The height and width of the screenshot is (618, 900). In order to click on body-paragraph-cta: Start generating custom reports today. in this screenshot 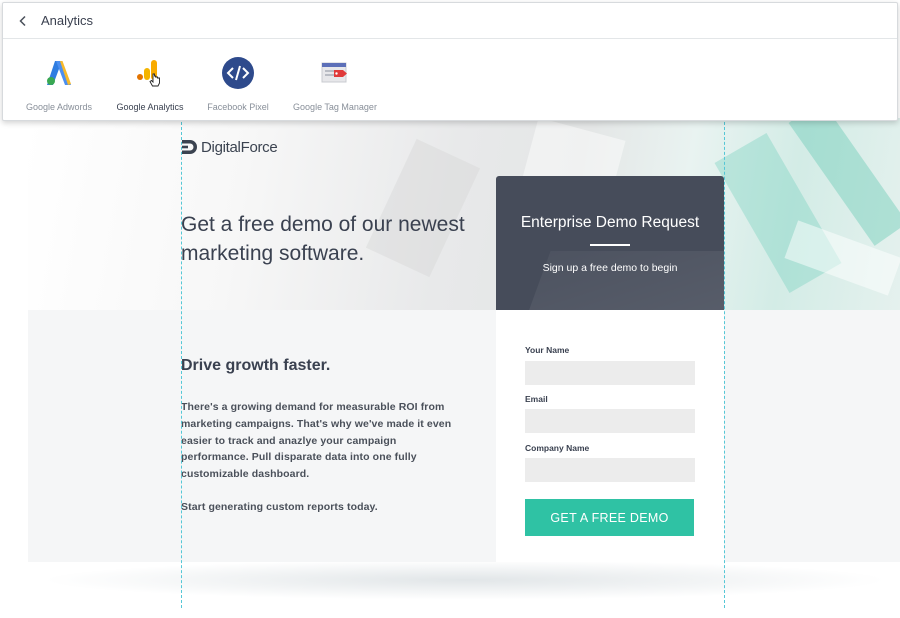, I will do `click(279, 507)`.